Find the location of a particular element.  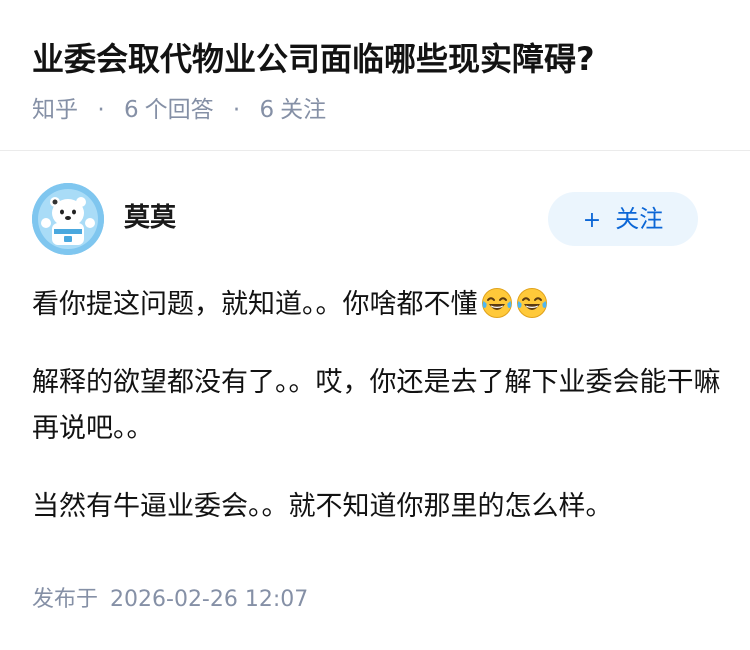

question-title: 业委会取代物业公司面临哪些现实障碍? is located at coordinates (313, 59).